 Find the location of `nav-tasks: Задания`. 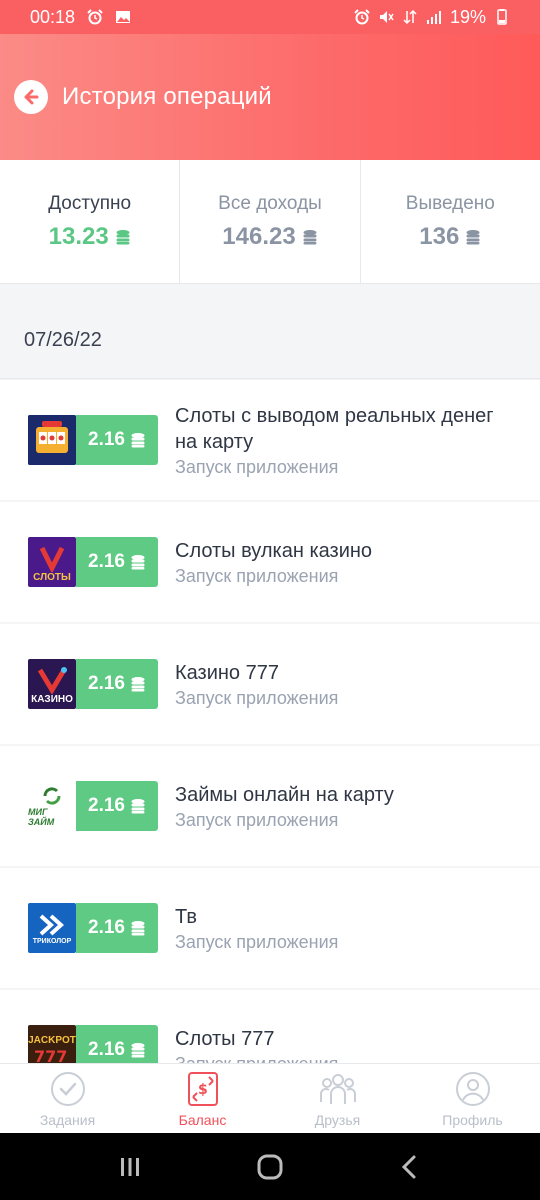

nav-tasks: Задания is located at coordinates (67, 1098).